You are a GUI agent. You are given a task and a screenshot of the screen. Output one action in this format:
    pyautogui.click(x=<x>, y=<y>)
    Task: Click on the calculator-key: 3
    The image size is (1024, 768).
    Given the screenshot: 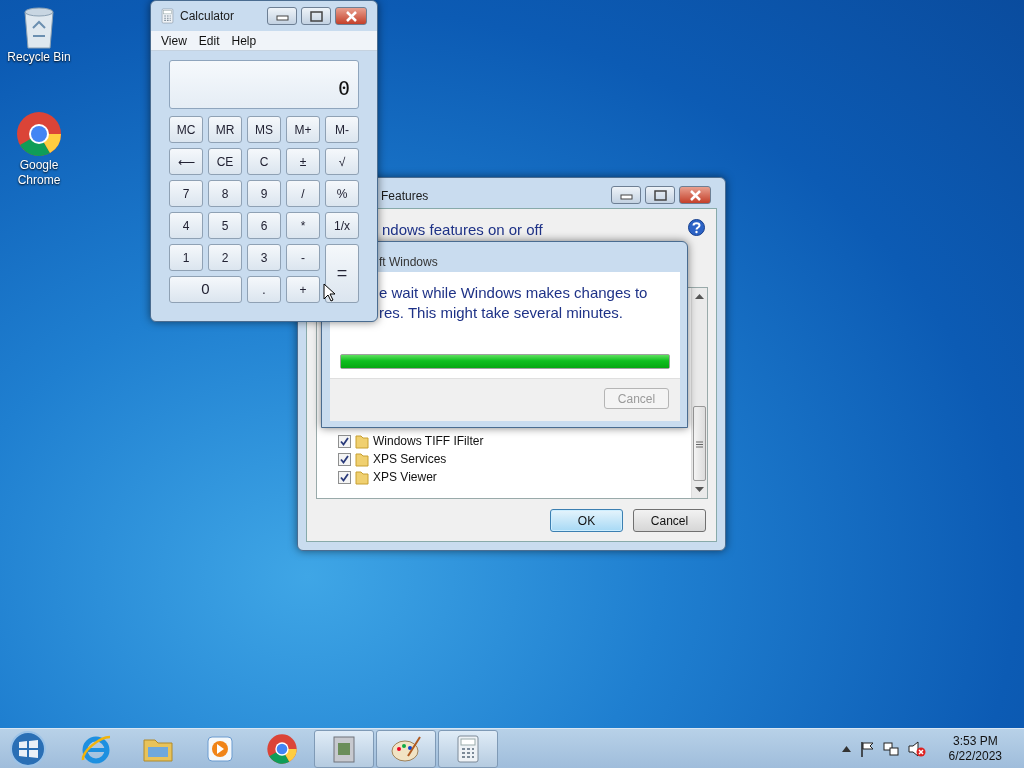 What is the action you would take?
    pyautogui.click(x=264, y=257)
    